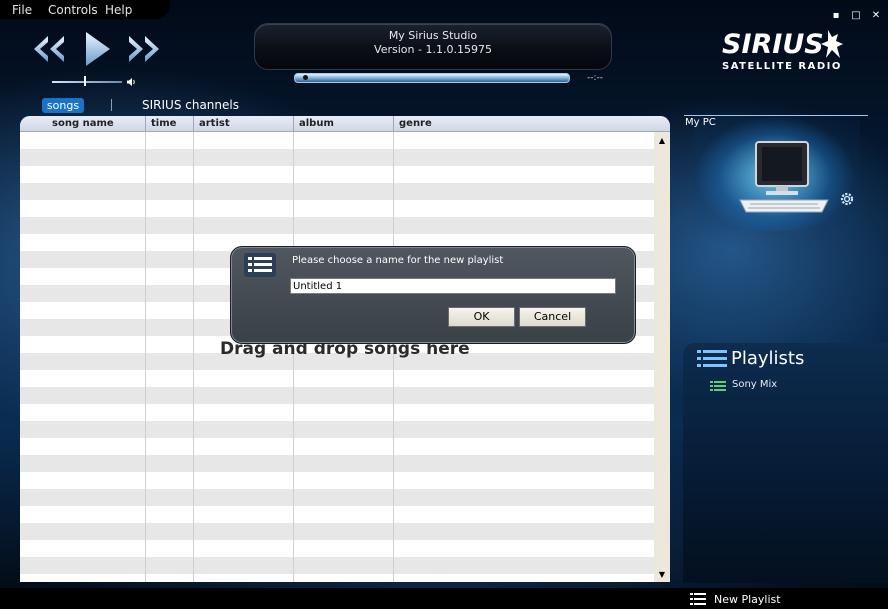 The width and height of the screenshot is (888, 609). I want to click on tab-songs: songs, so click(63, 105).